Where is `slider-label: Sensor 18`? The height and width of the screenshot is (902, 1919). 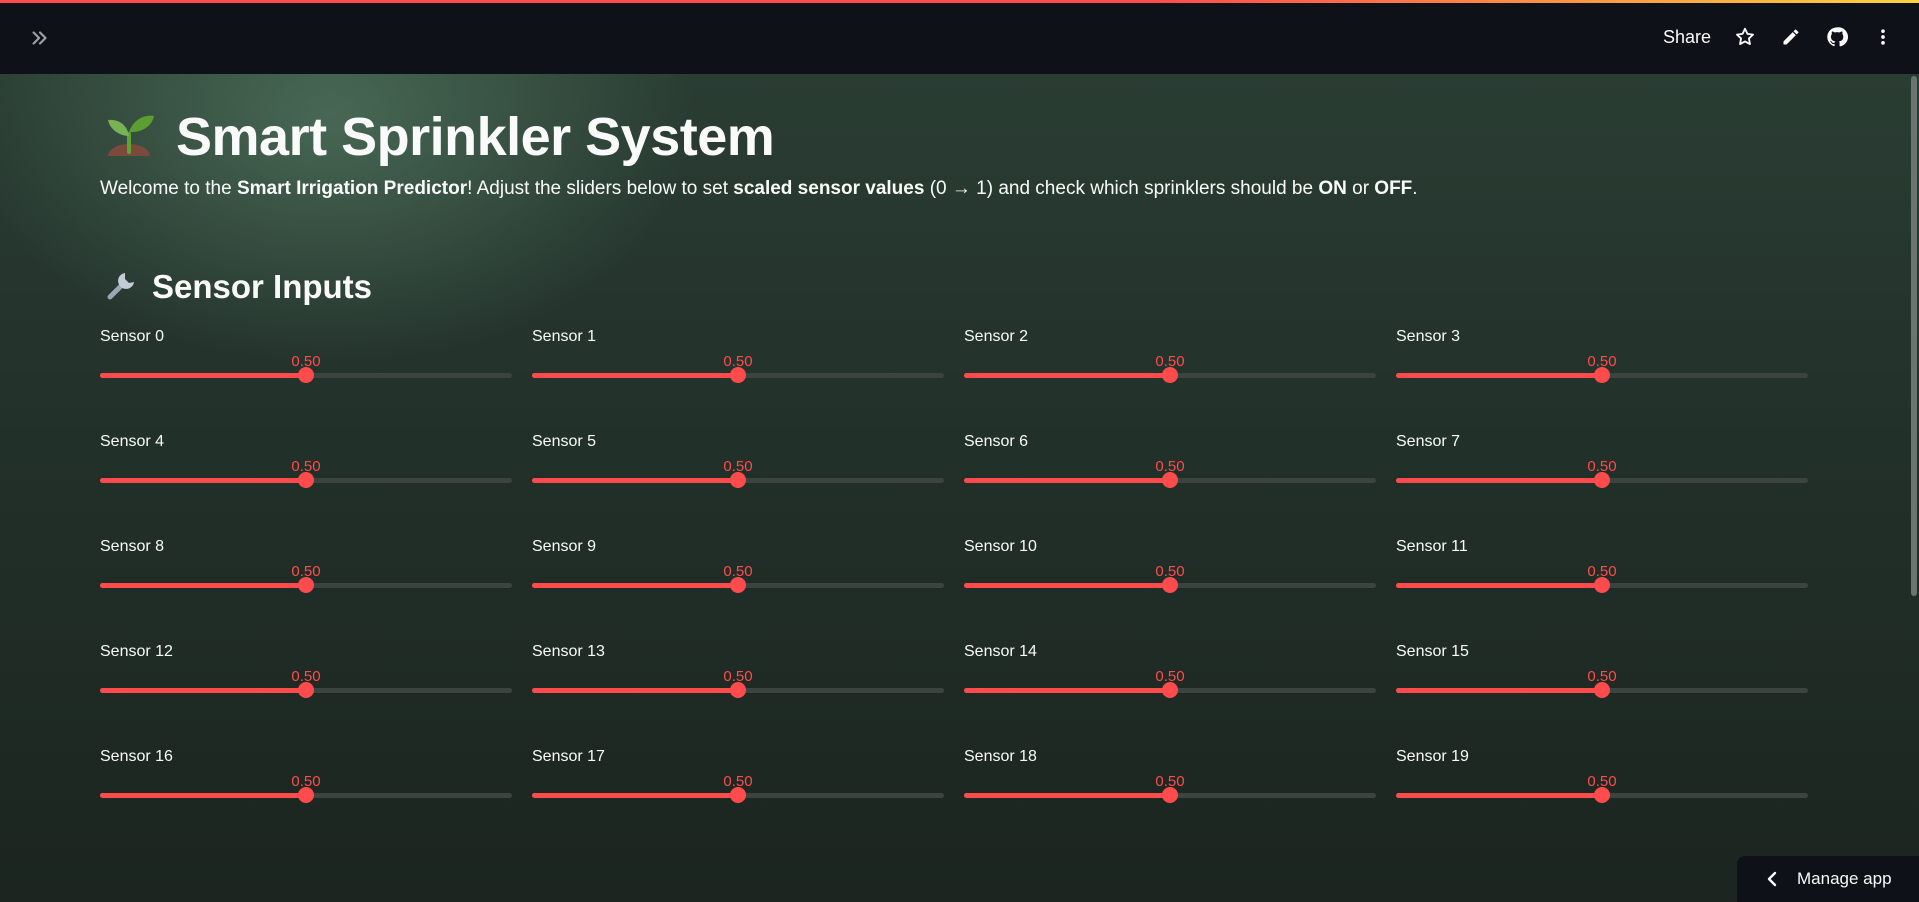 slider-label: Sensor 18 is located at coordinates (1000, 756).